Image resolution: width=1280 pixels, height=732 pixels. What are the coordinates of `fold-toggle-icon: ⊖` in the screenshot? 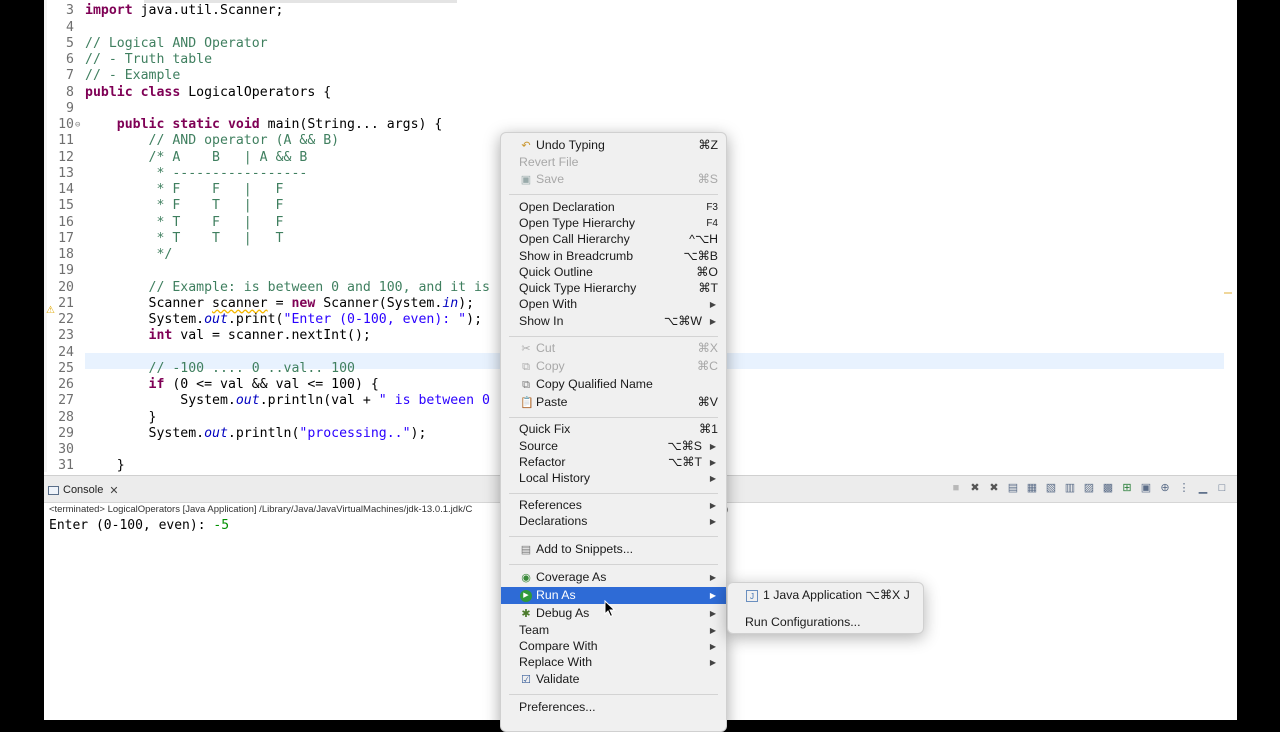 It's located at (77, 125).